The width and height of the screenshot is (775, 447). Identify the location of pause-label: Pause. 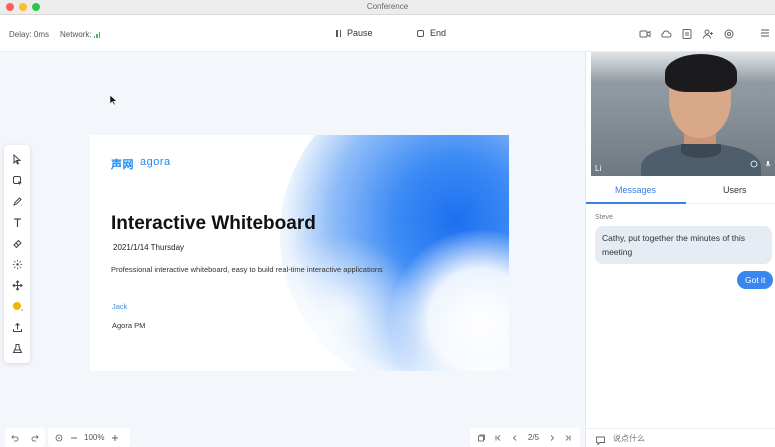
(360, 33).